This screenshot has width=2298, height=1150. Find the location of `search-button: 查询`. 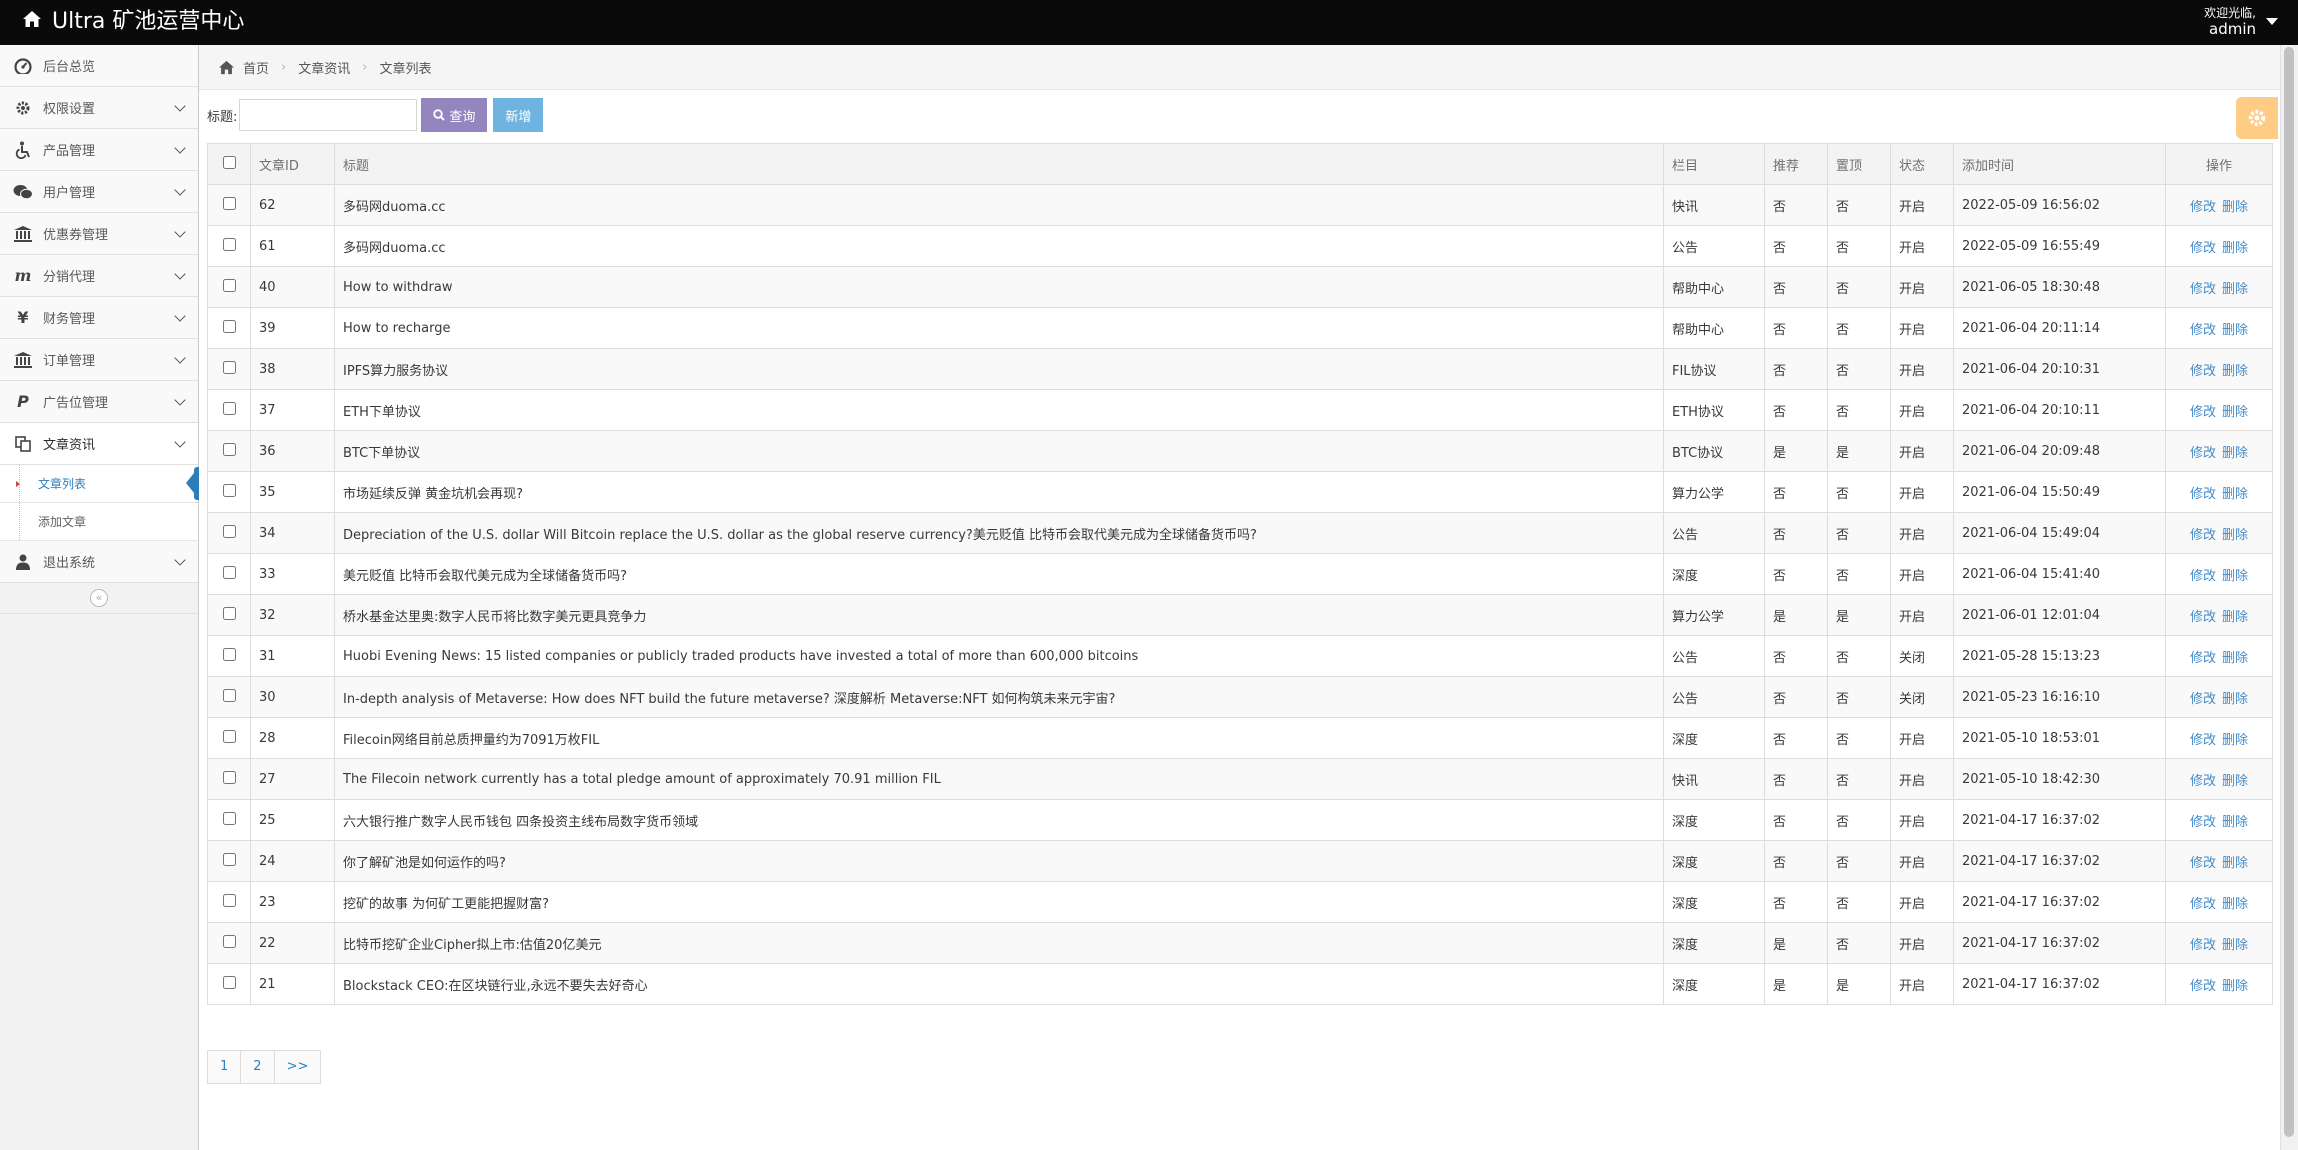

search-button: 查询 is located at coordinates (454, 115).